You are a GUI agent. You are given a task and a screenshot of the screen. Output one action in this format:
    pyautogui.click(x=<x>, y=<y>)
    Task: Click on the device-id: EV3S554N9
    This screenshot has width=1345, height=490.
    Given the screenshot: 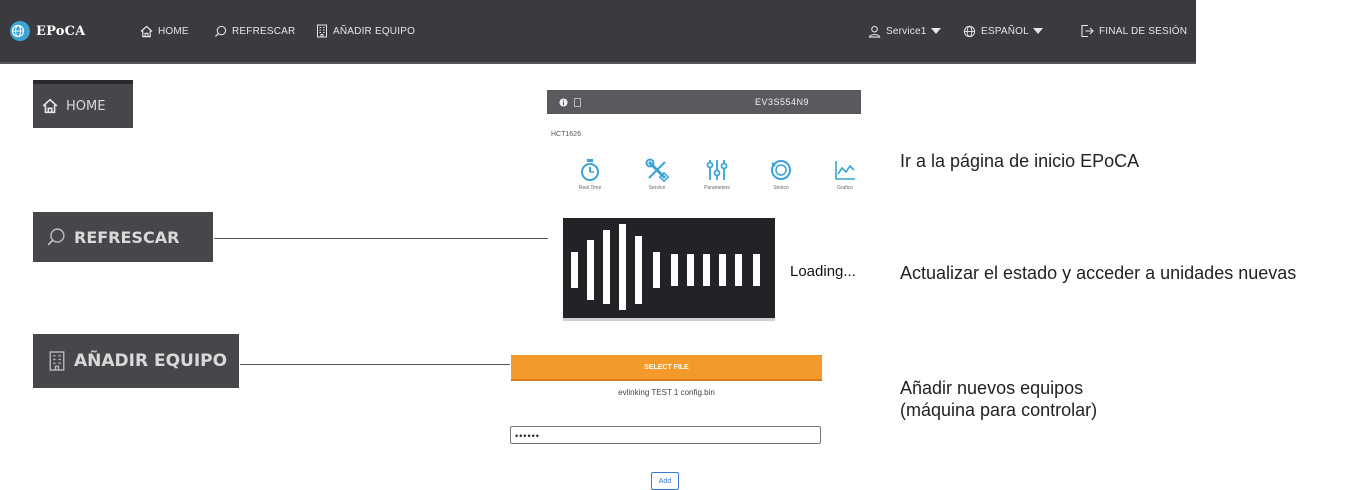 What is the action you would take?
    pyautogui.click(x=782, y=102)
    